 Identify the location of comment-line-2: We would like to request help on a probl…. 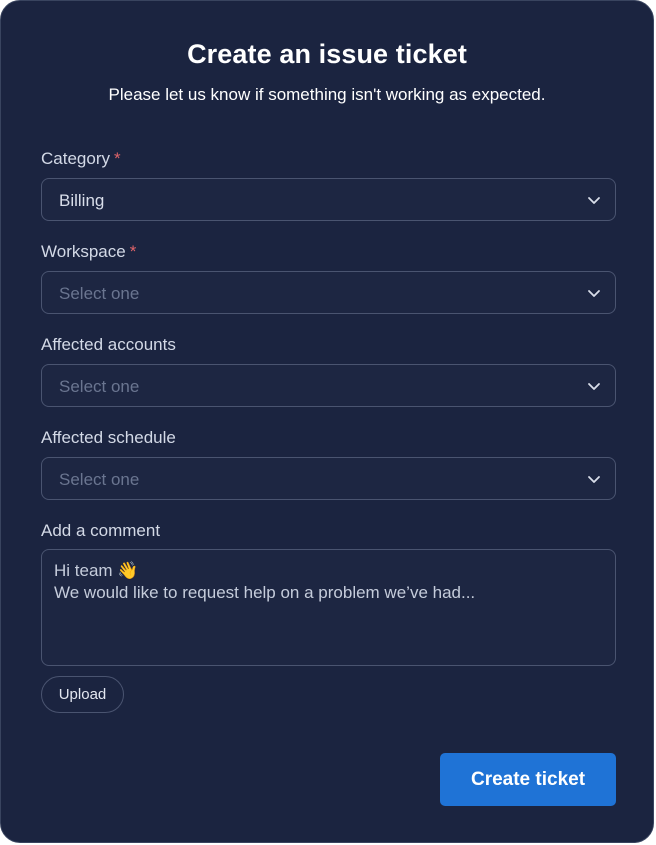
(265, 592).